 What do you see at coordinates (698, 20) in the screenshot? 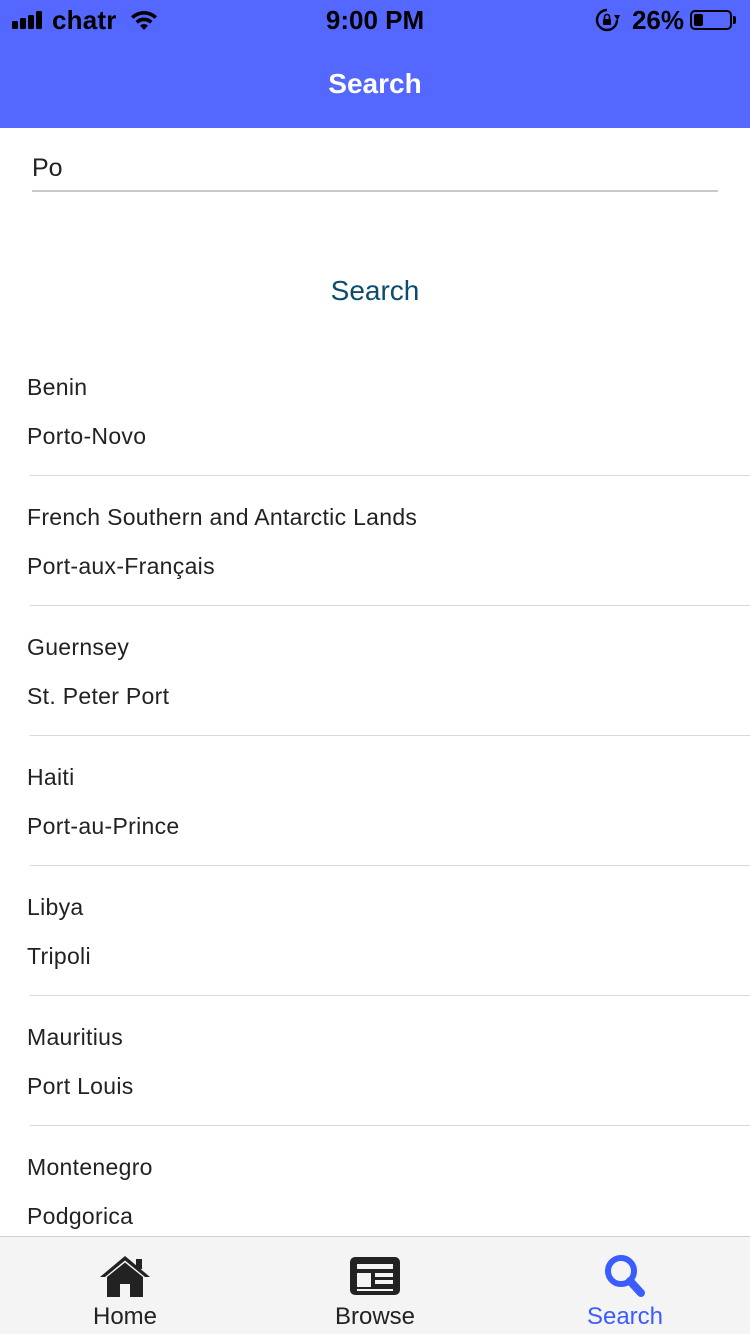
I see `battery-fill` at bounding box center [698, 20].